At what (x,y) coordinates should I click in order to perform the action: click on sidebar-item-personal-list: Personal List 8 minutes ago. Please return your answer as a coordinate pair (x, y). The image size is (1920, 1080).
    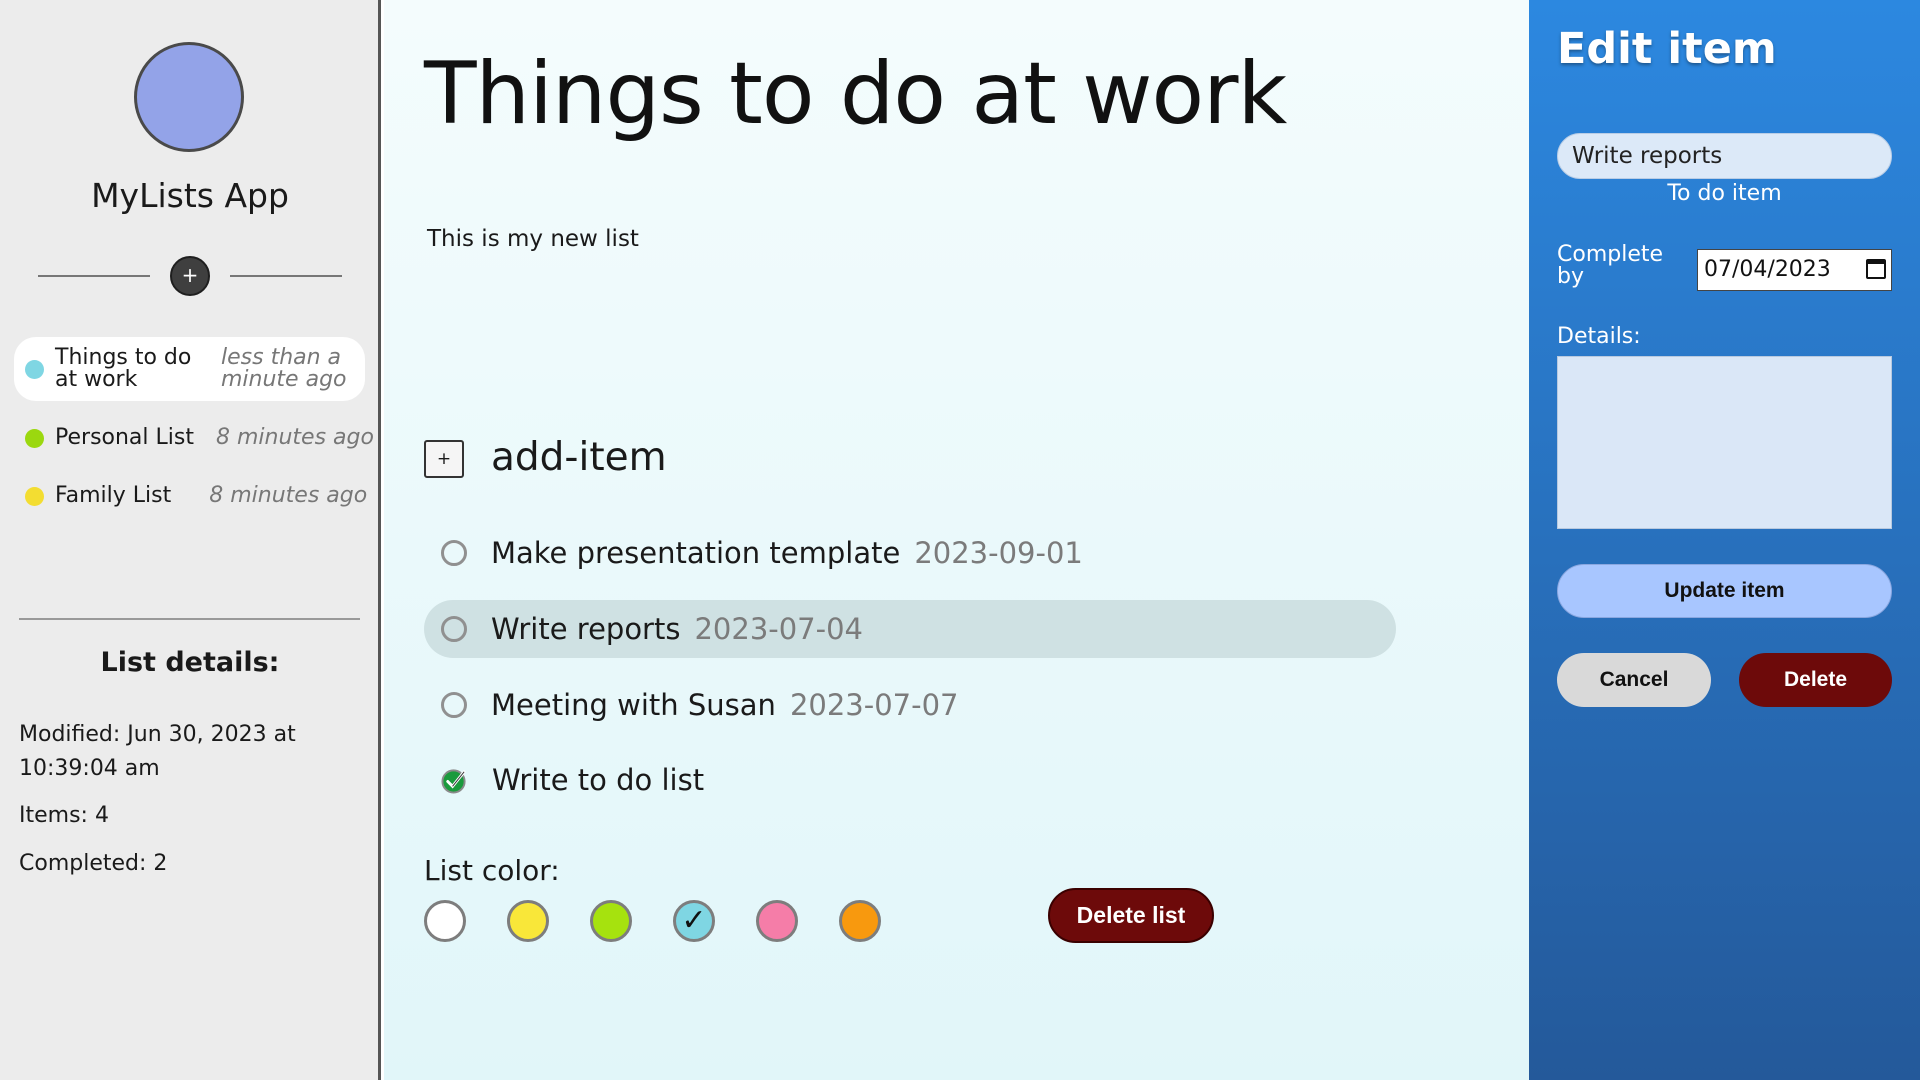
    Looking at the image, I should click on (194, 438).